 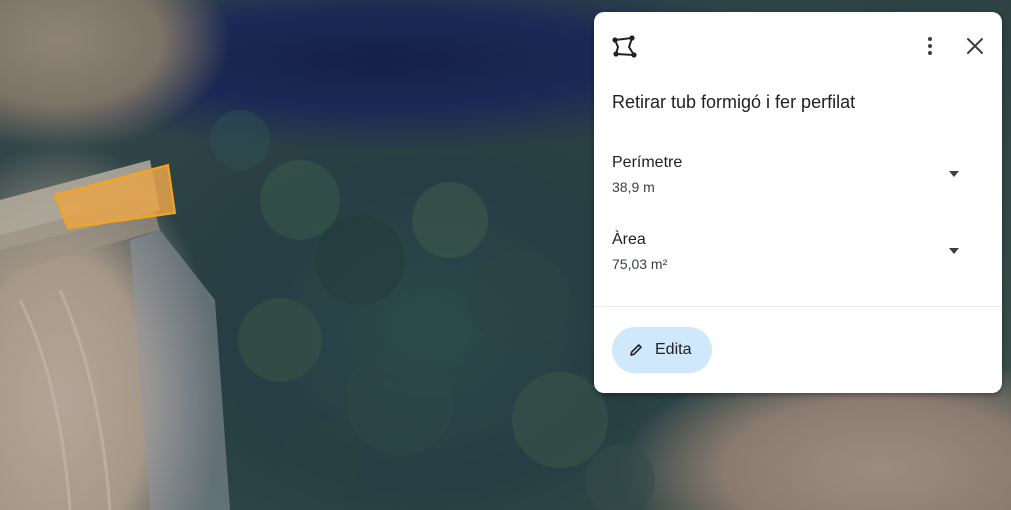 I want to click on close-icon, so click(x=975, y=46).